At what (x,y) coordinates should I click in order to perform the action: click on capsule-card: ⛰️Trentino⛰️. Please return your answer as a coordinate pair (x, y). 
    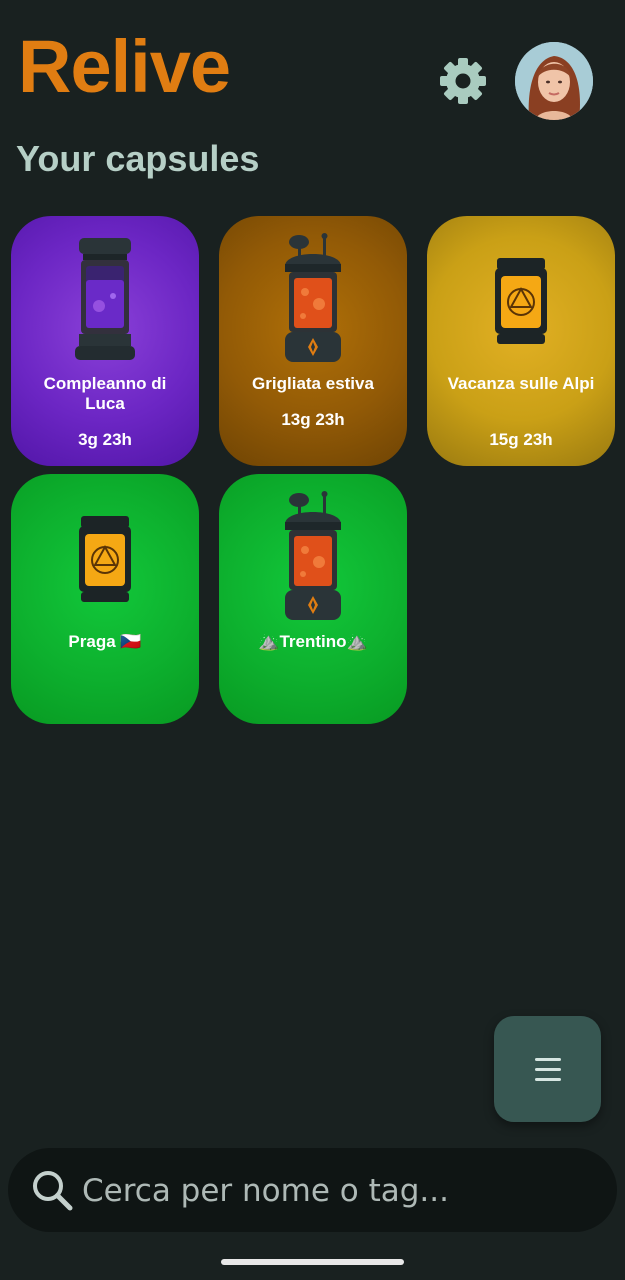
    Looking at the image, I should click on (313, 599).